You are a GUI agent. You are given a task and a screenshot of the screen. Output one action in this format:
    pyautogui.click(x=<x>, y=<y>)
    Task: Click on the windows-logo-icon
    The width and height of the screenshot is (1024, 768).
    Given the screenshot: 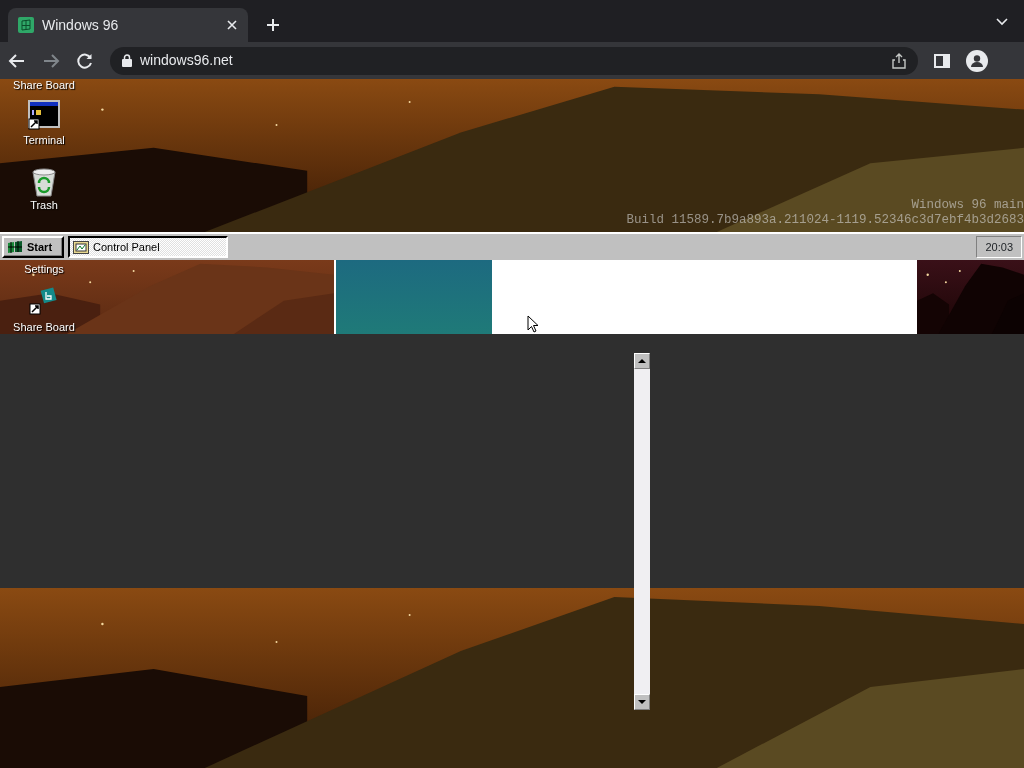 What is the action you would take?
    pyautogui.click(x=15, y=247)
    